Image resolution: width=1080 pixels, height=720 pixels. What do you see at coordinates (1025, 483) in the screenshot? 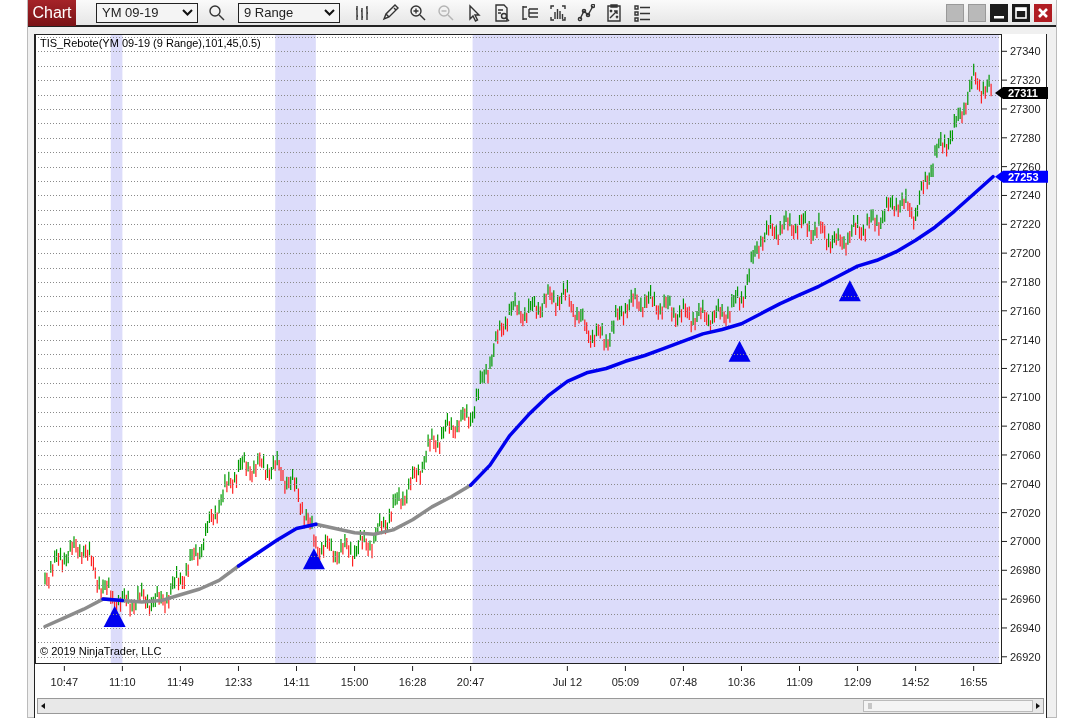
I see `axis-label: 27040` at bounding box center [1025, 483].